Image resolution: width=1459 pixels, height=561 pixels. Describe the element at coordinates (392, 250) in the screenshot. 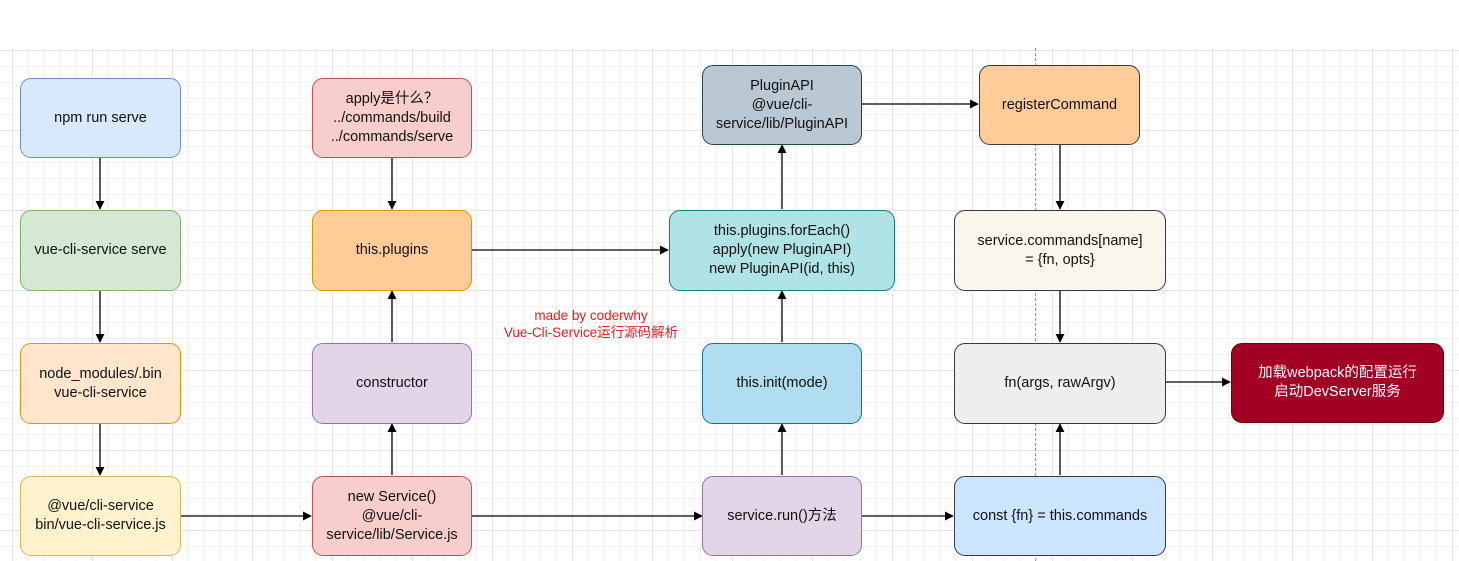

I see `node-this-plugins: this.plugins` at that location.